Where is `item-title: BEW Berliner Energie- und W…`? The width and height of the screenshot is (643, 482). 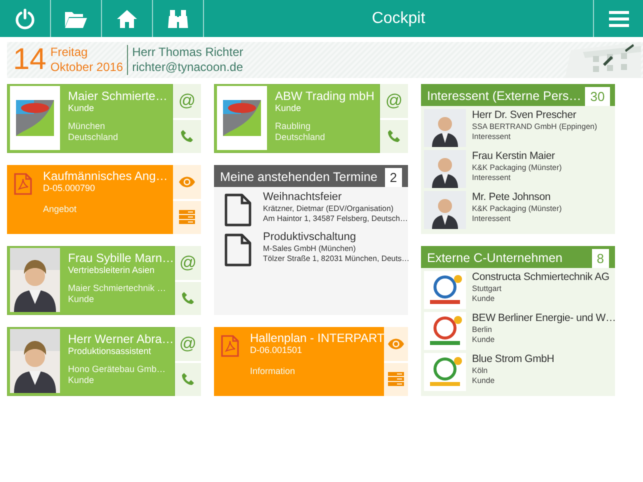
item-title: BEW Berliner Energie- und W… is located at coordinates (544, 318).